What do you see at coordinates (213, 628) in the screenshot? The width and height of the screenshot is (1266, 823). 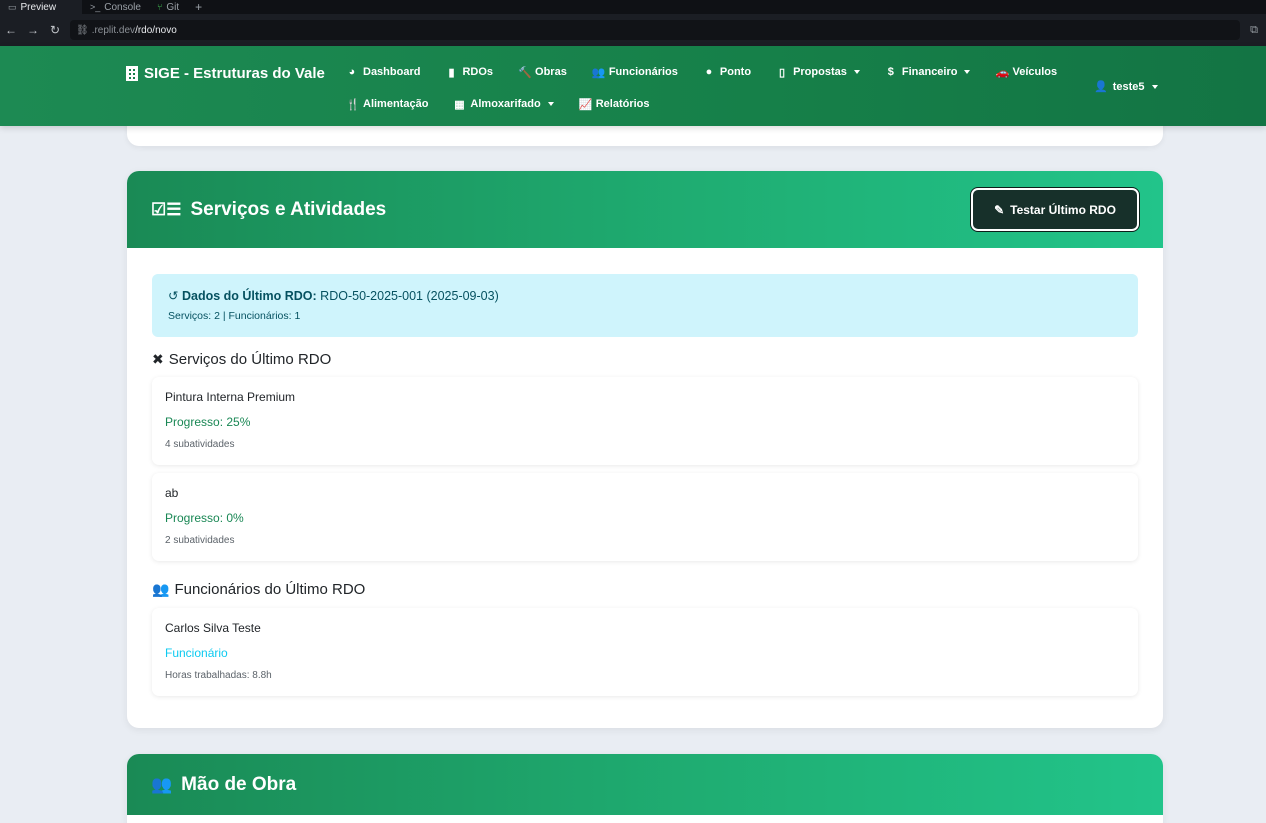 I see `employee-name: Carlos Silva Teste` at bounding box center [213, 628].